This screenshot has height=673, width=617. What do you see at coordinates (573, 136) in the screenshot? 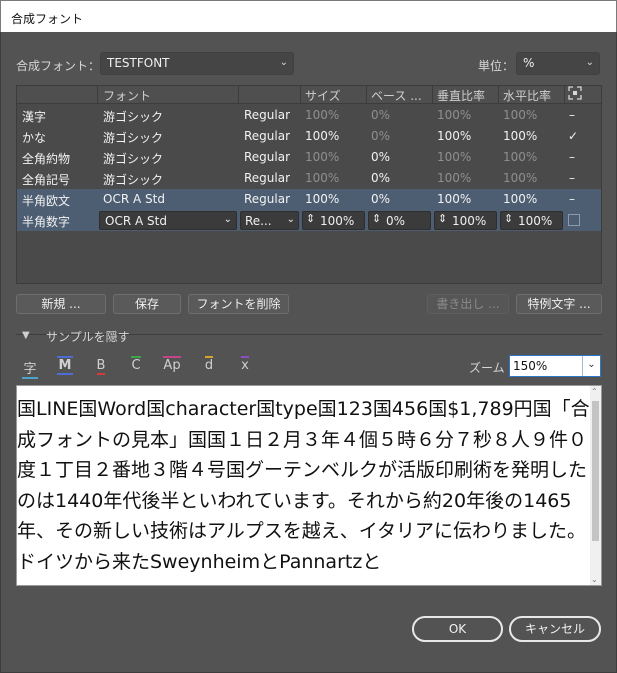
I see `checkmark-icon: ✓` at bounding box center [573, 136].